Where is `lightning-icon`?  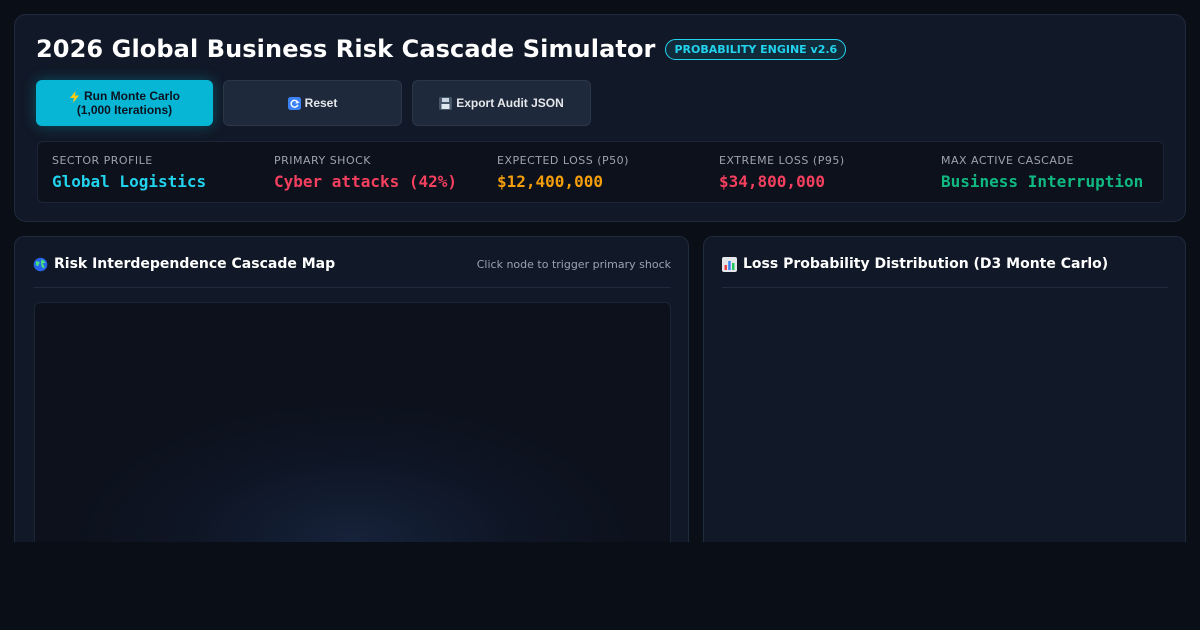
lightning-icon is located at coordinates (74, 96).